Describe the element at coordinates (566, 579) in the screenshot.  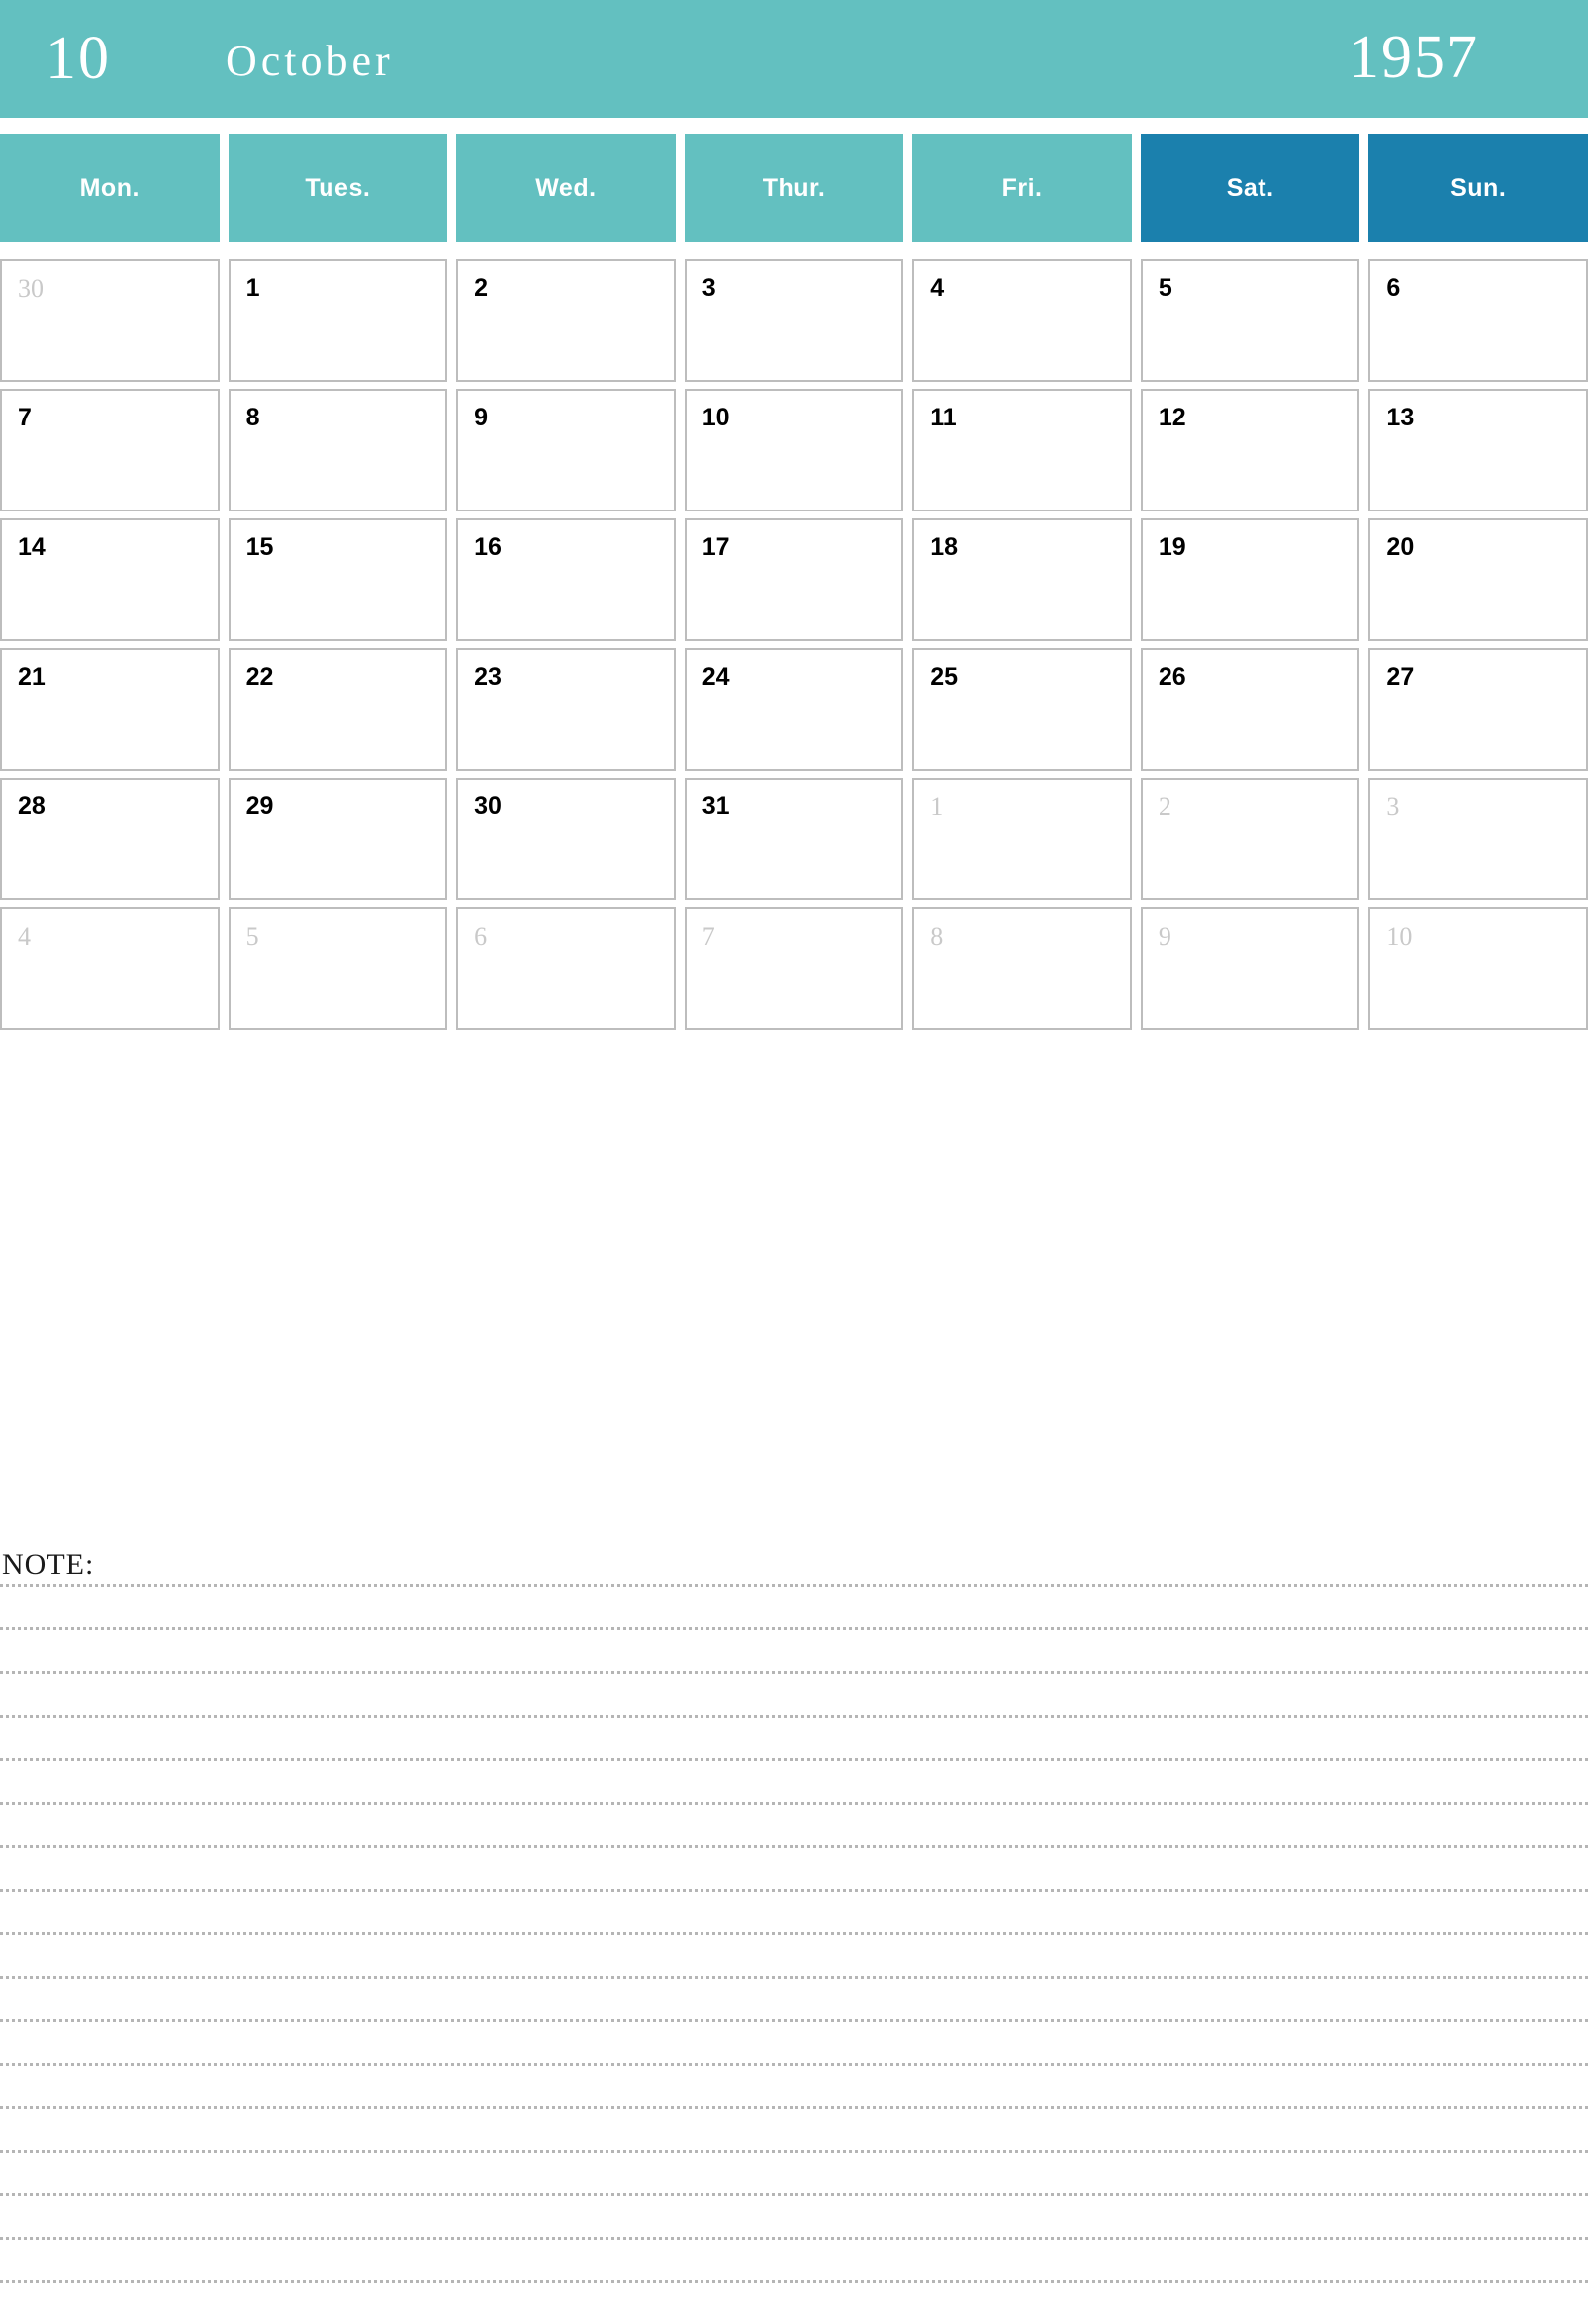
I see `date-cell: 16` at that location.